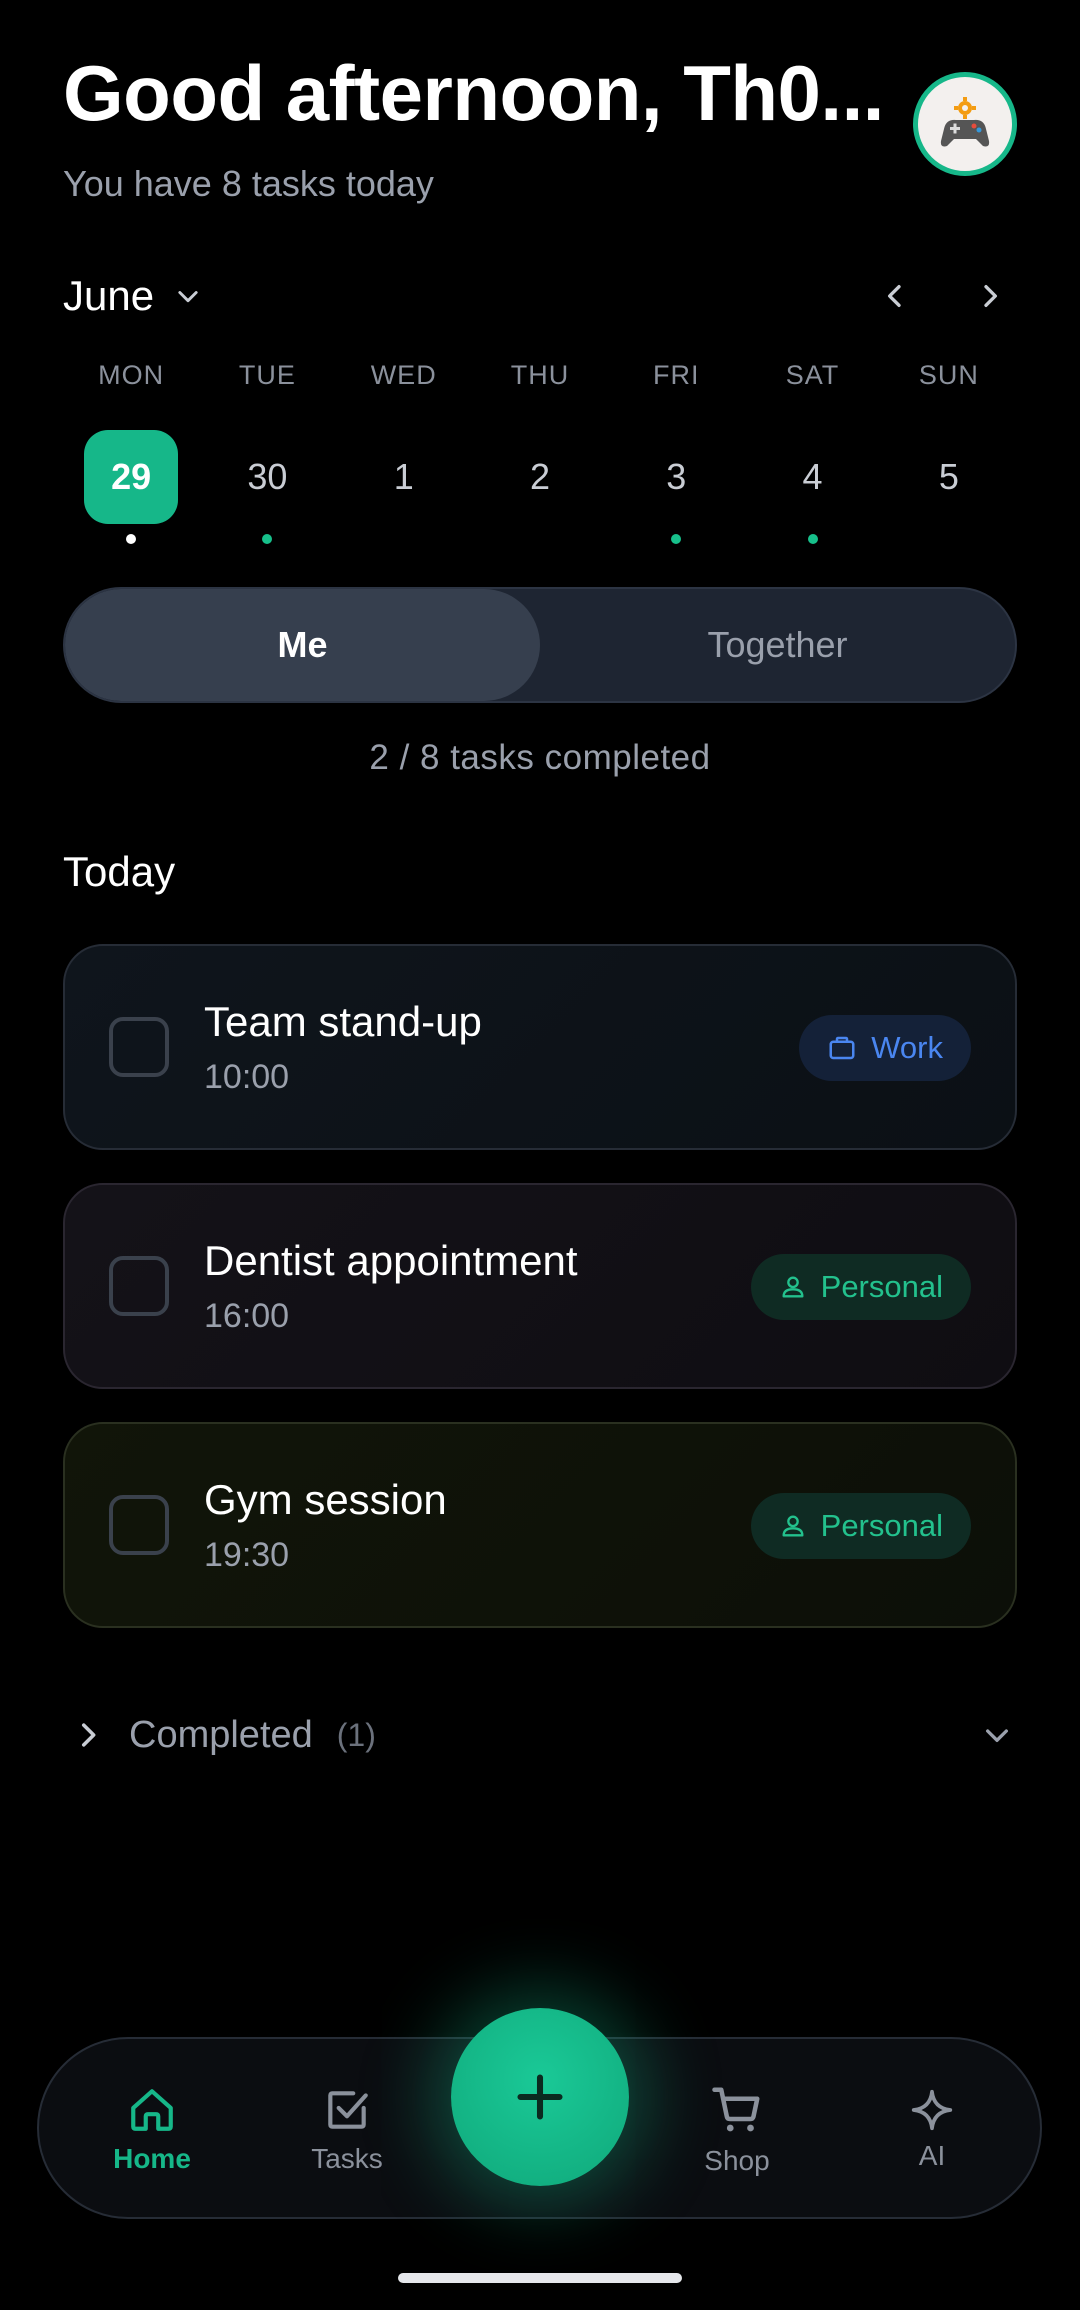 The height and width of the screenshot is (2310, 1080). I want to click on date-button: 3, so click(676, 477).